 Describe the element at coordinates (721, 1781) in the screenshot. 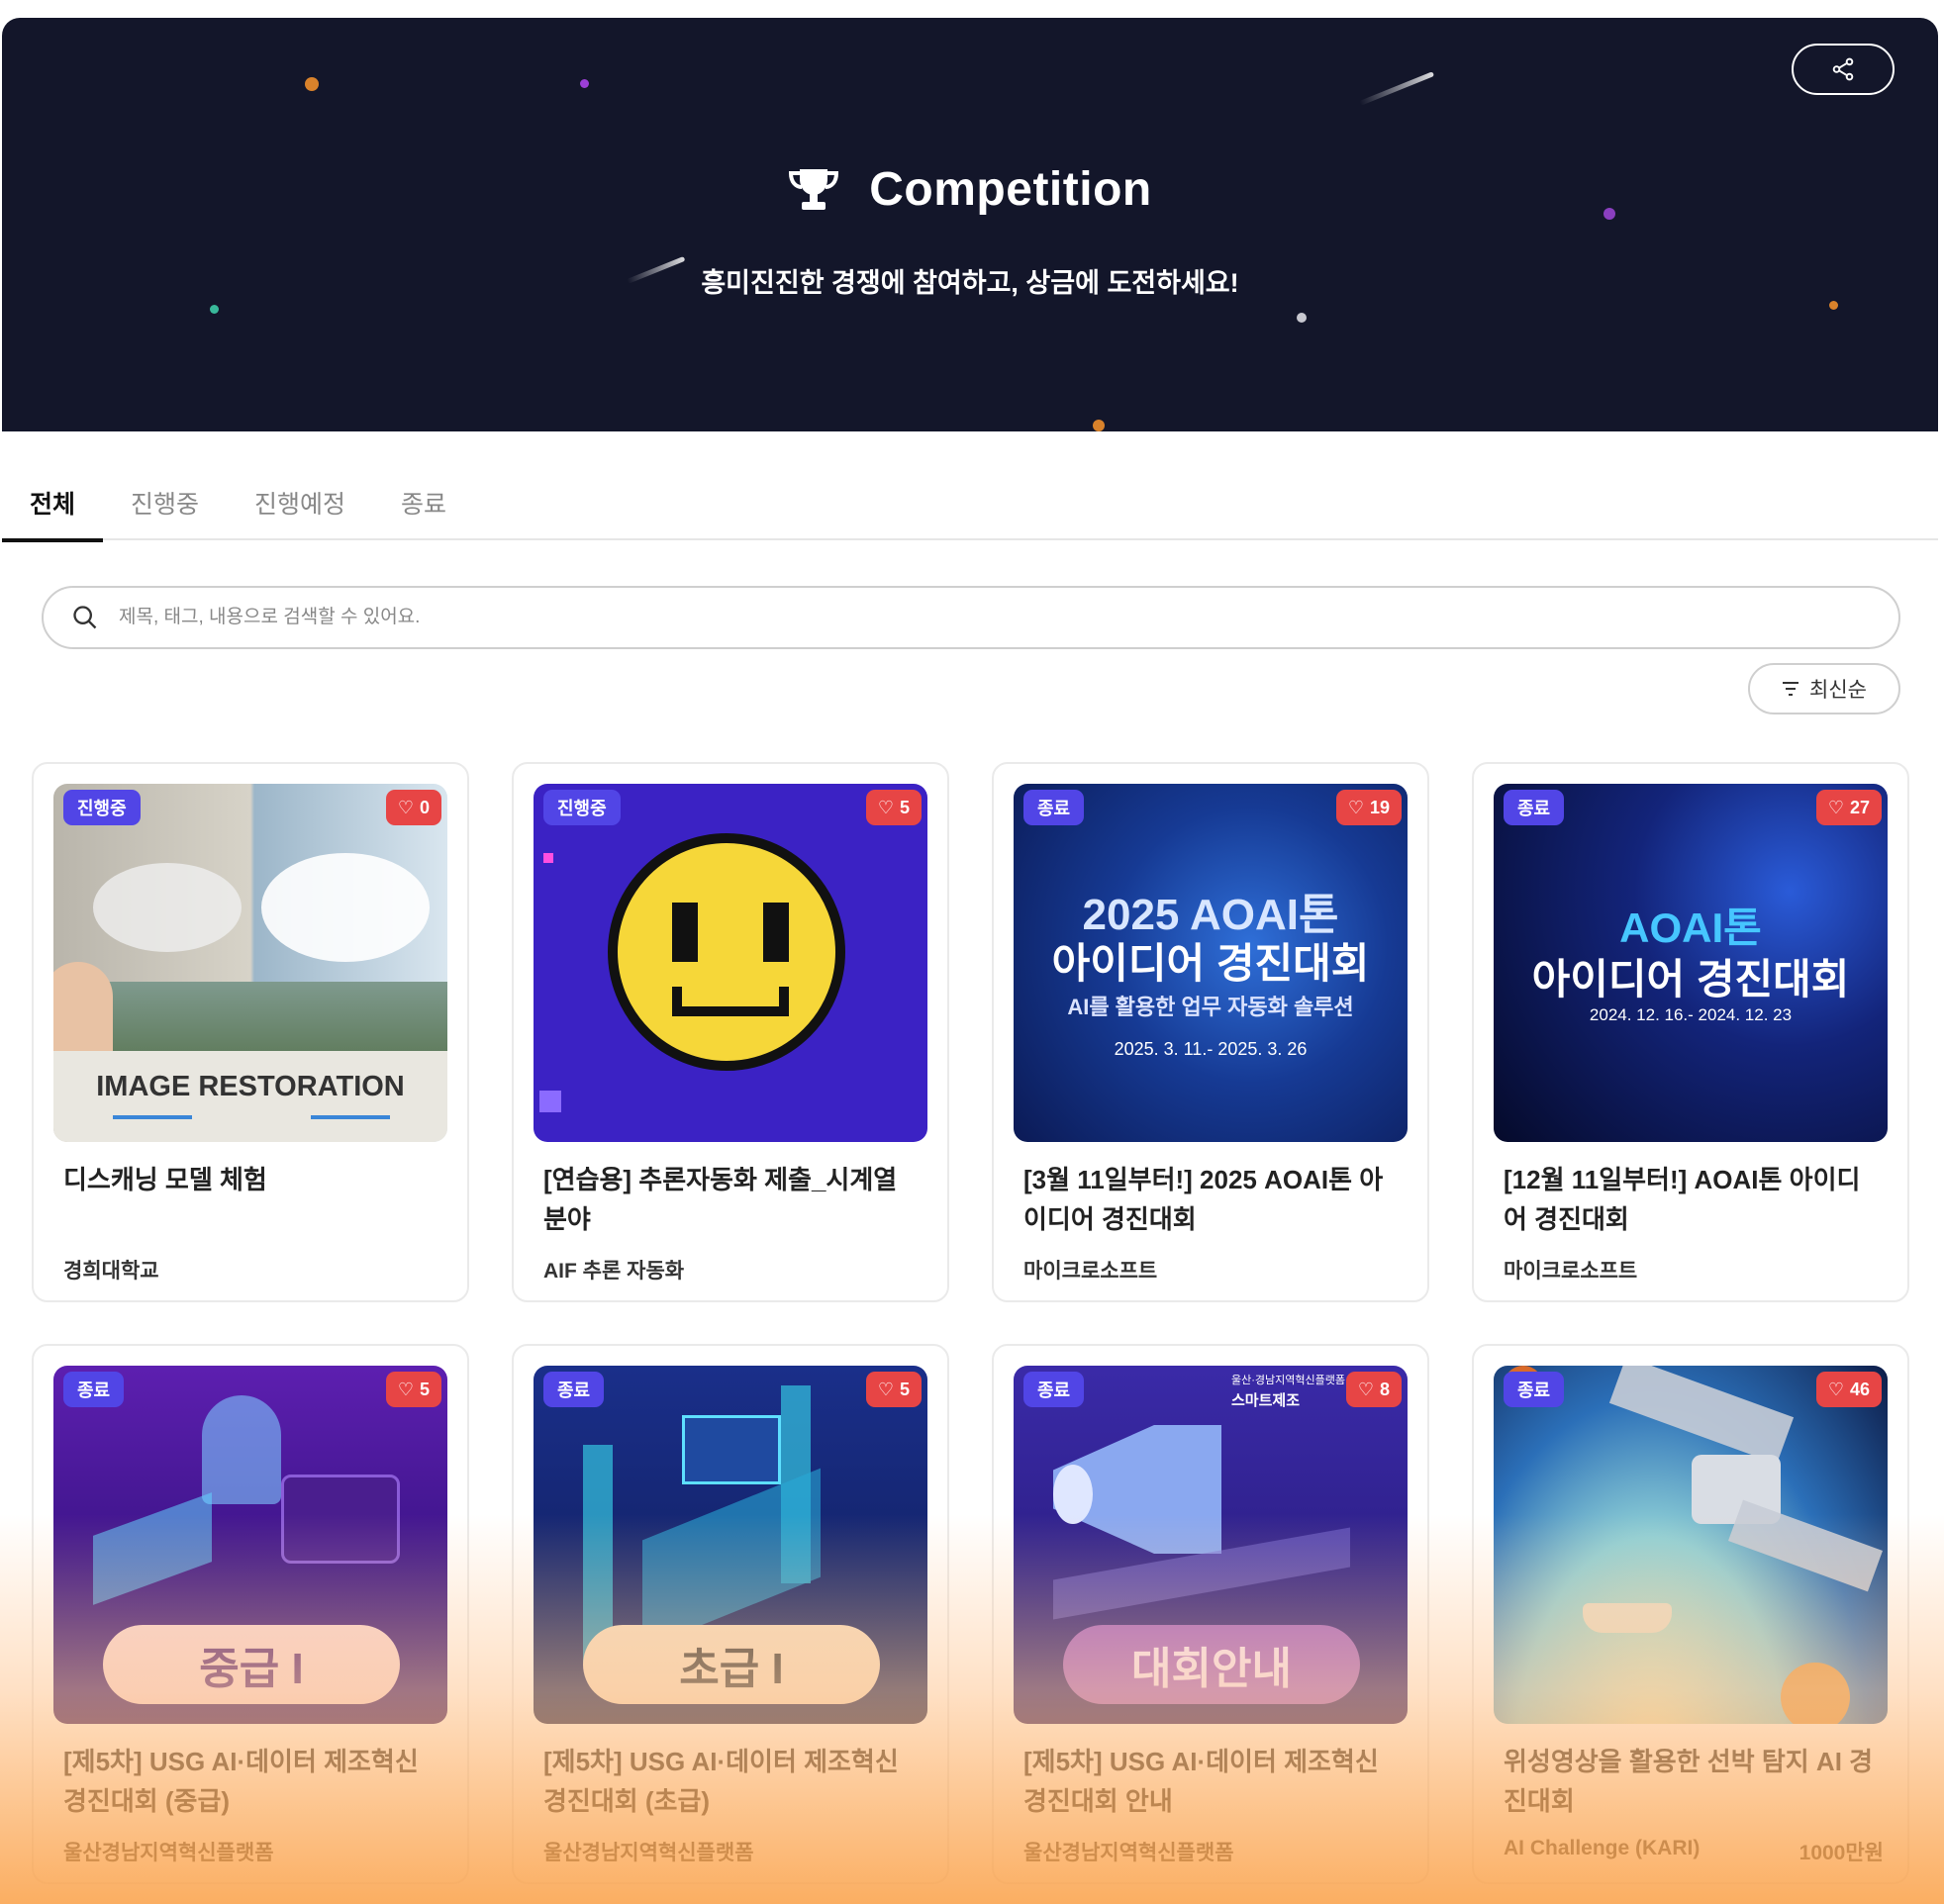

I see `card-title: [제5차] USG AI·데이터 제조혁신 경진대회 (초급)` at that location.